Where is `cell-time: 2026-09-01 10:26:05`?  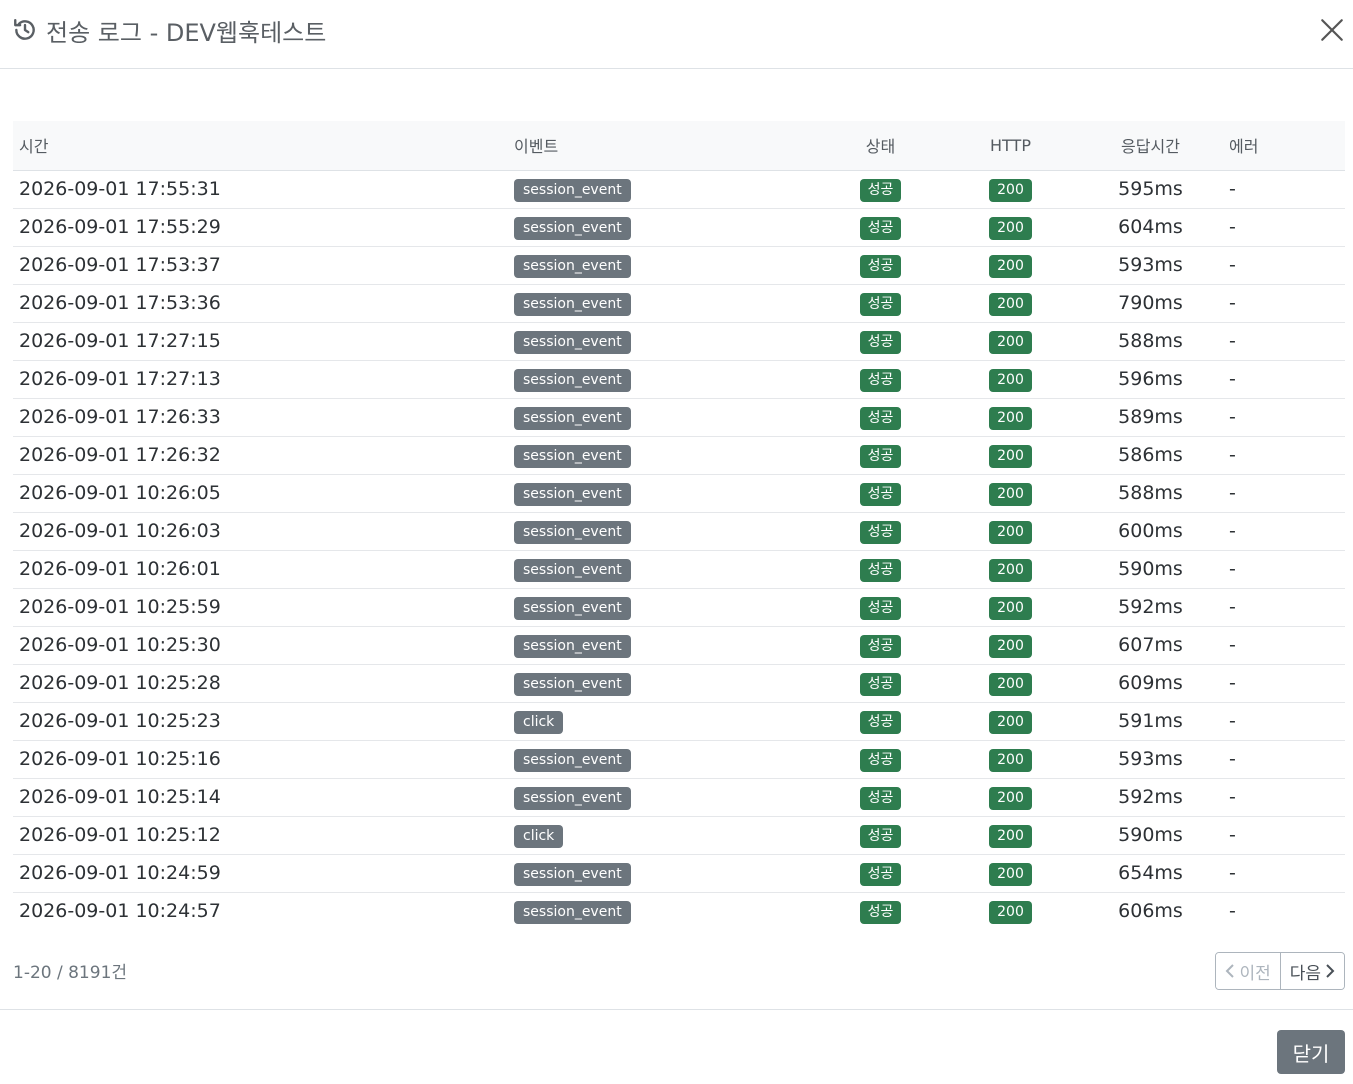 cell-time: 2026-09-01 10:26:05 is located at coordinates (120, 493).